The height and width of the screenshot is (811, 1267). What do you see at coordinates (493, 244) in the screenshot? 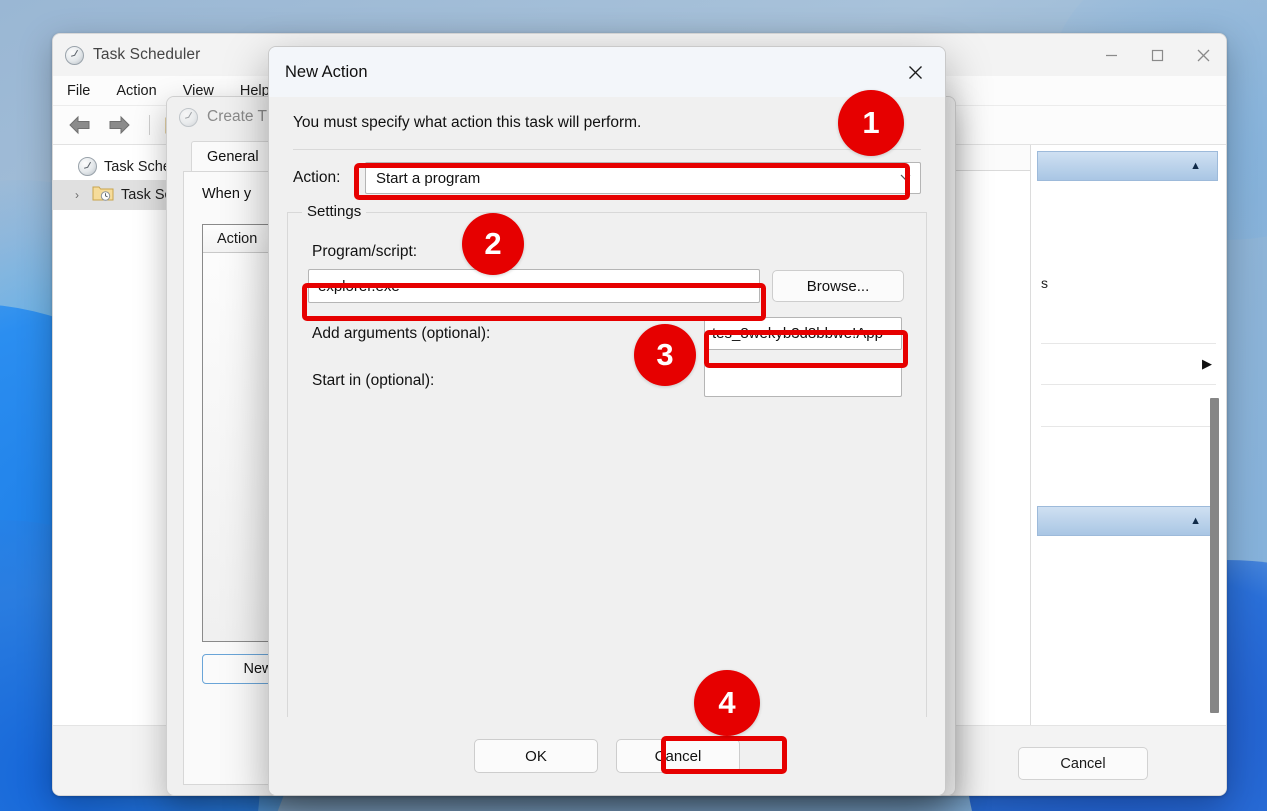
I see `annotation-badge-2: 2` at bounding box center [493, 244].